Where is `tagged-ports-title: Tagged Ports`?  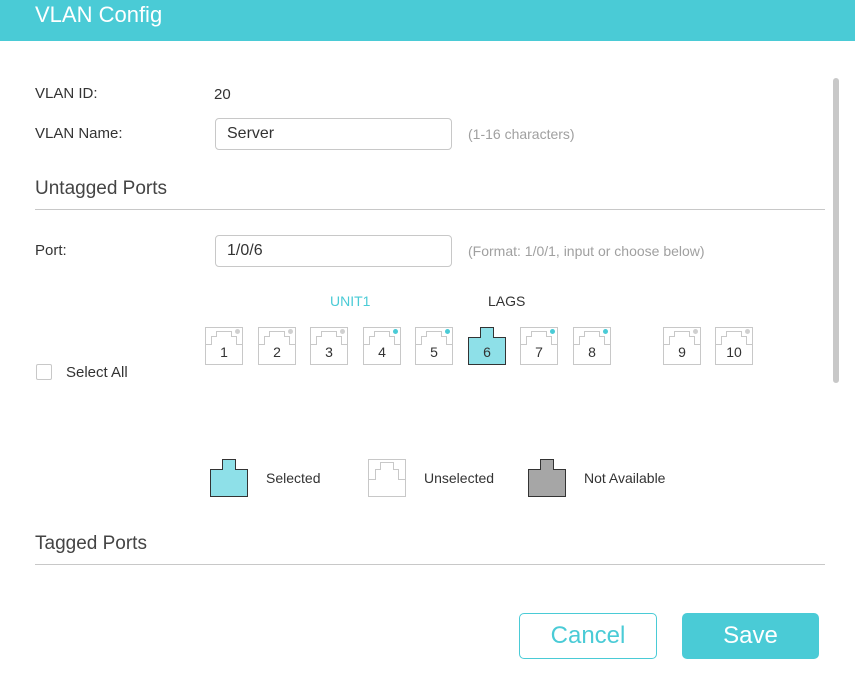
tagged-ports-title: Tagged Ports is located at coordinates (91, 543).